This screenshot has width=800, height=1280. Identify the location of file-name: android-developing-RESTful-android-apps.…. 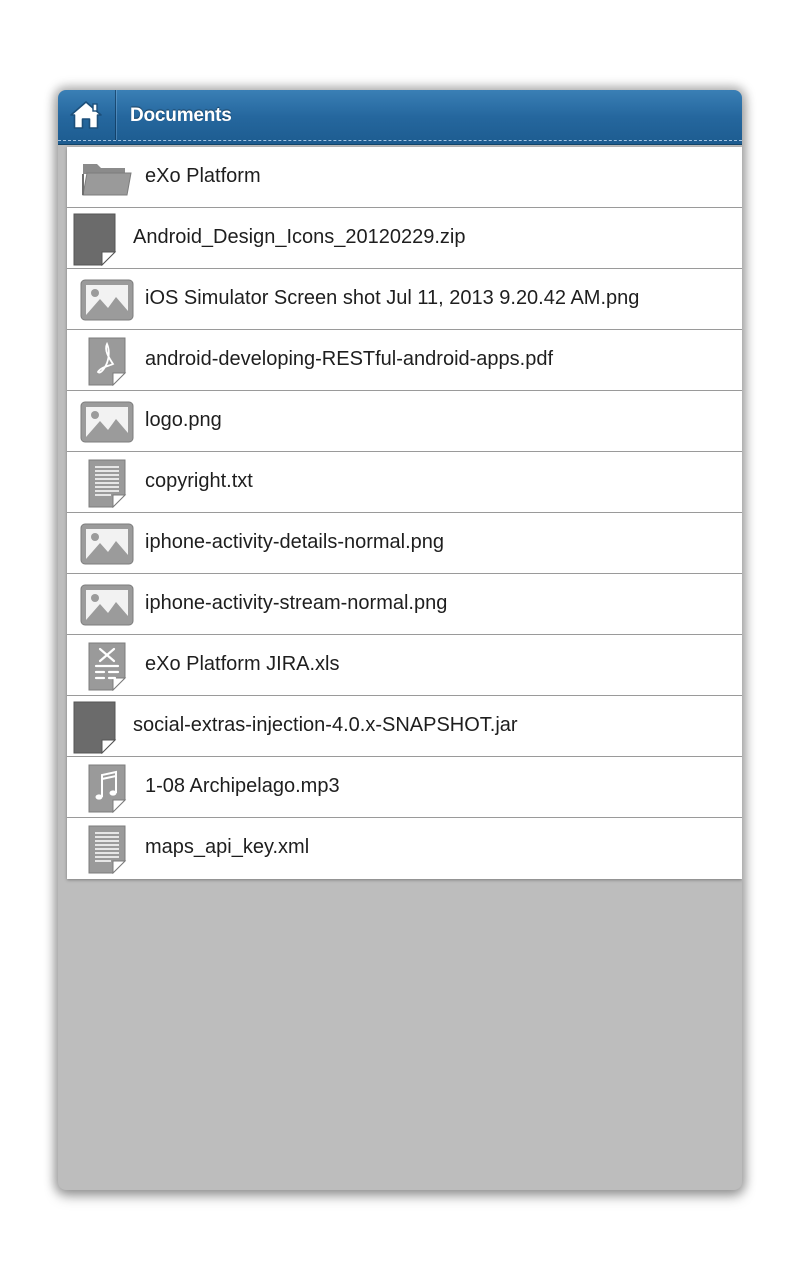
(349, 359).